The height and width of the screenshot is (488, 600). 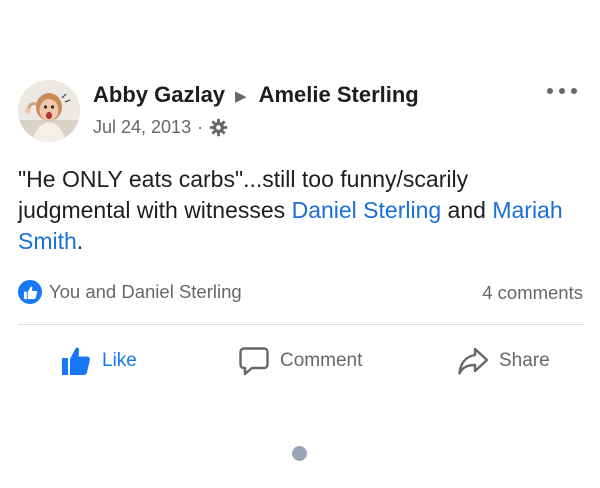 What do you see at coordinates (301, 324) in the screenshot?
I see `divider` at bounding box center [301, 324].